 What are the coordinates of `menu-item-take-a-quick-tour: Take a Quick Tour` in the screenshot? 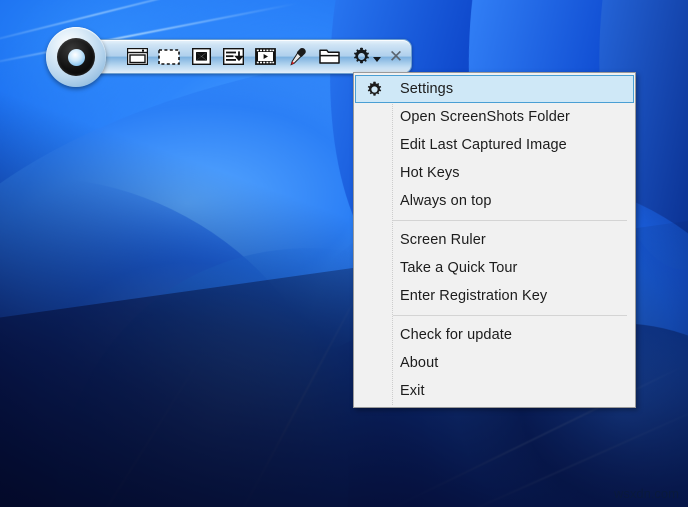 It's located at (494, 268).